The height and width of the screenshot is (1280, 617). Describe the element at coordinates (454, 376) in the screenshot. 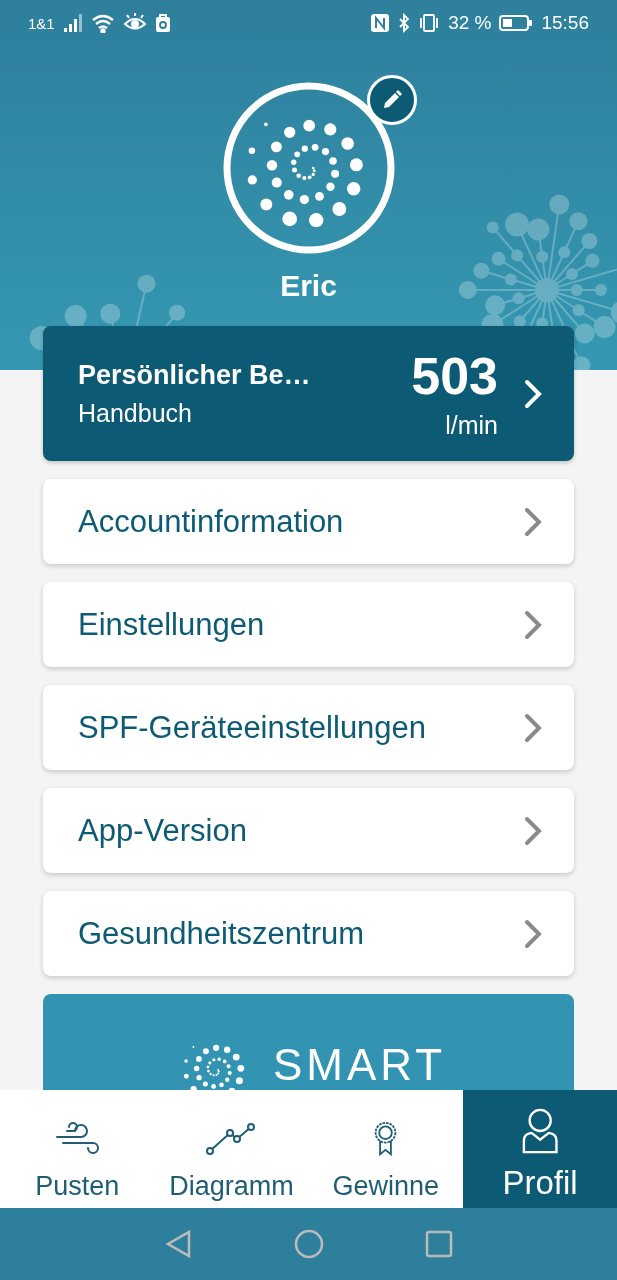

I see `peak-flow-value: 503` at that location.